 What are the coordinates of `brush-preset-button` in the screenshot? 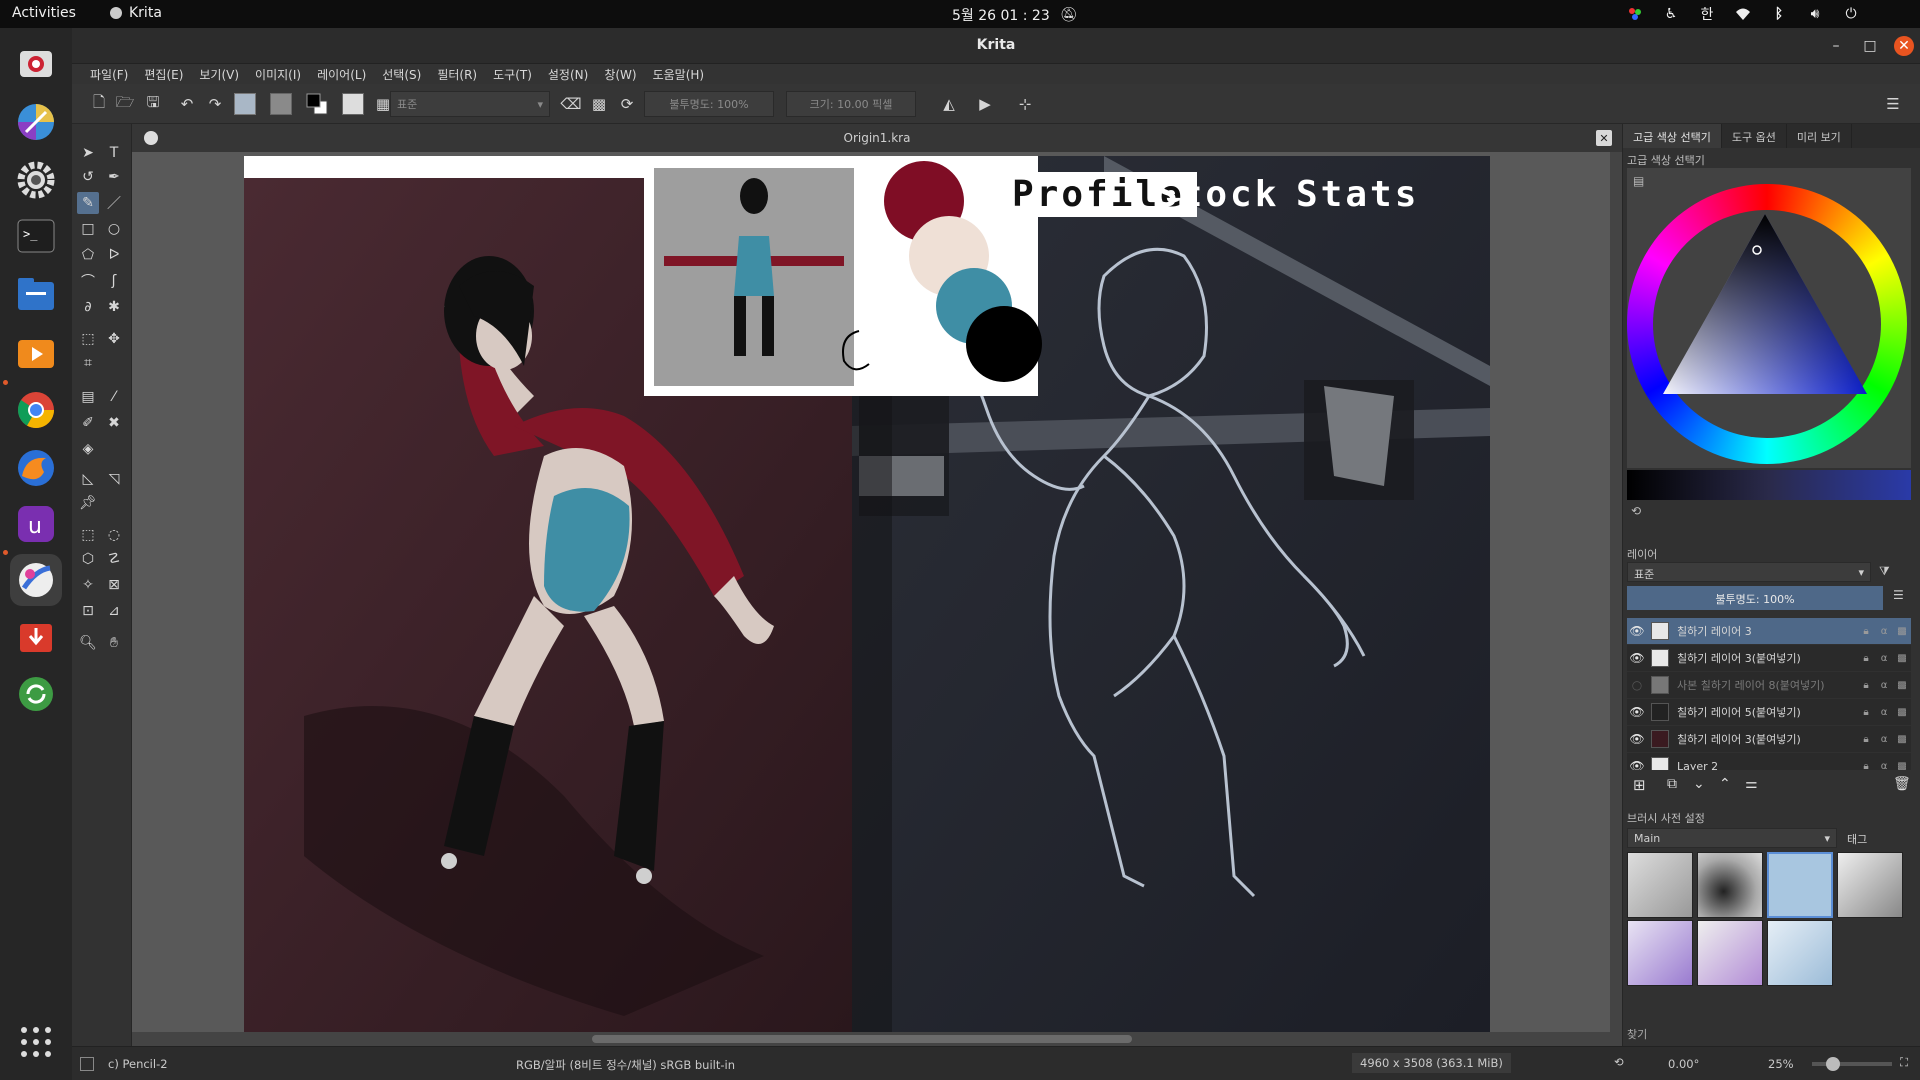 It's located at (353, 104).